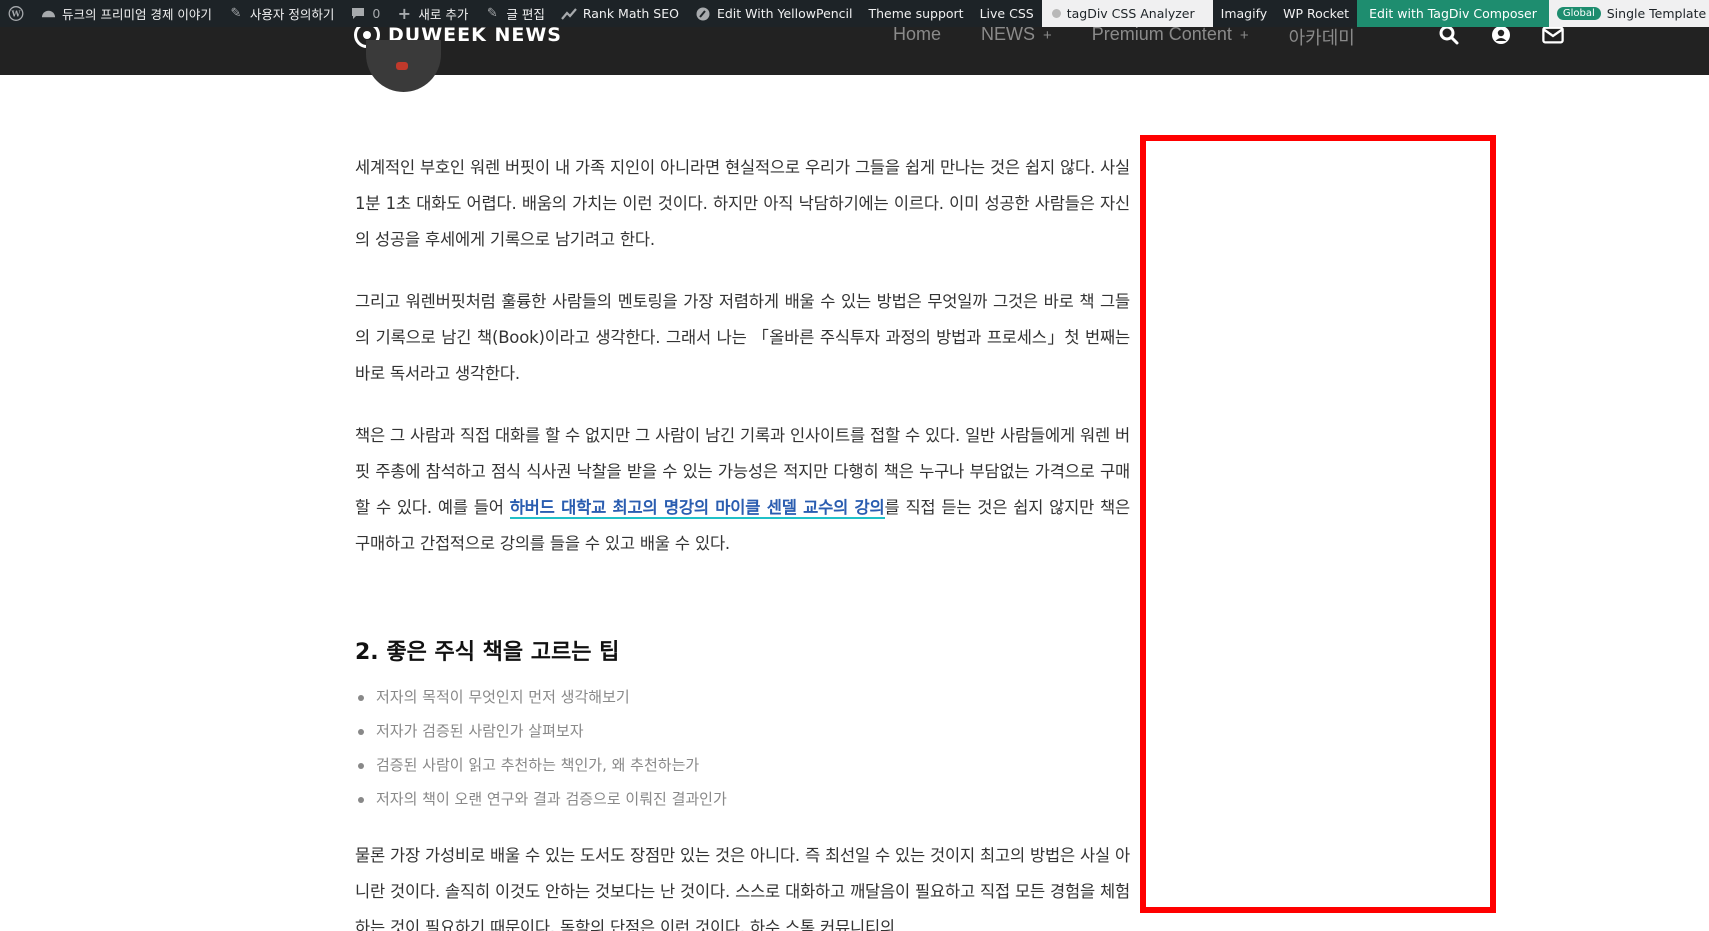 The image size is (1709, 931). I want to click on mail-icon, so click(1553, 35).